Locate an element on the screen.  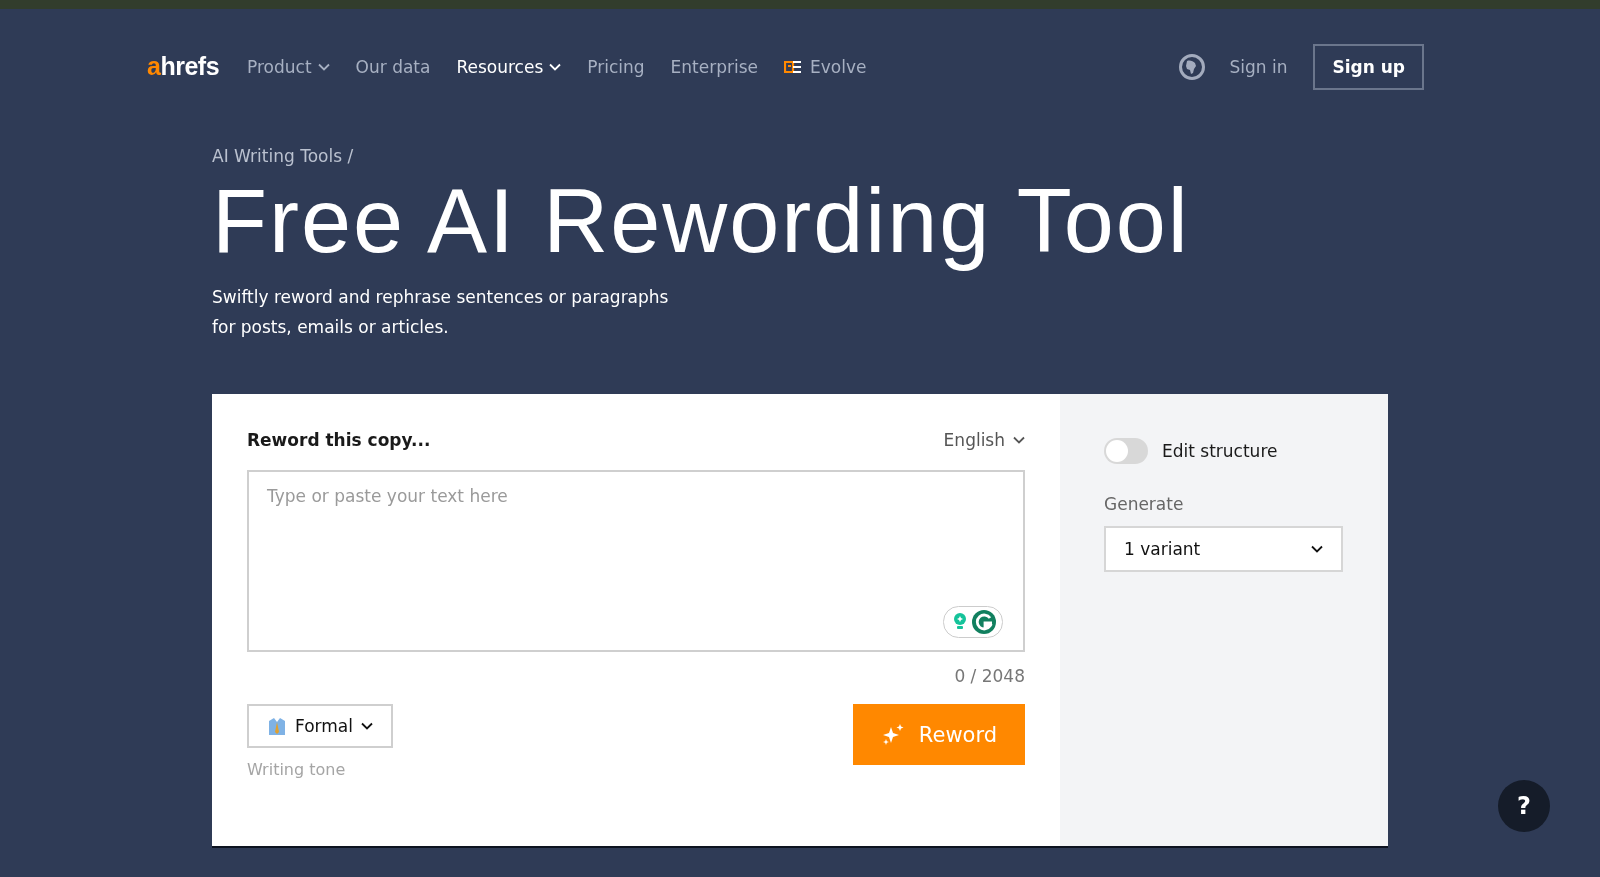
page-title: Free AI Rewording Tool is located at coordinates (701, 221).